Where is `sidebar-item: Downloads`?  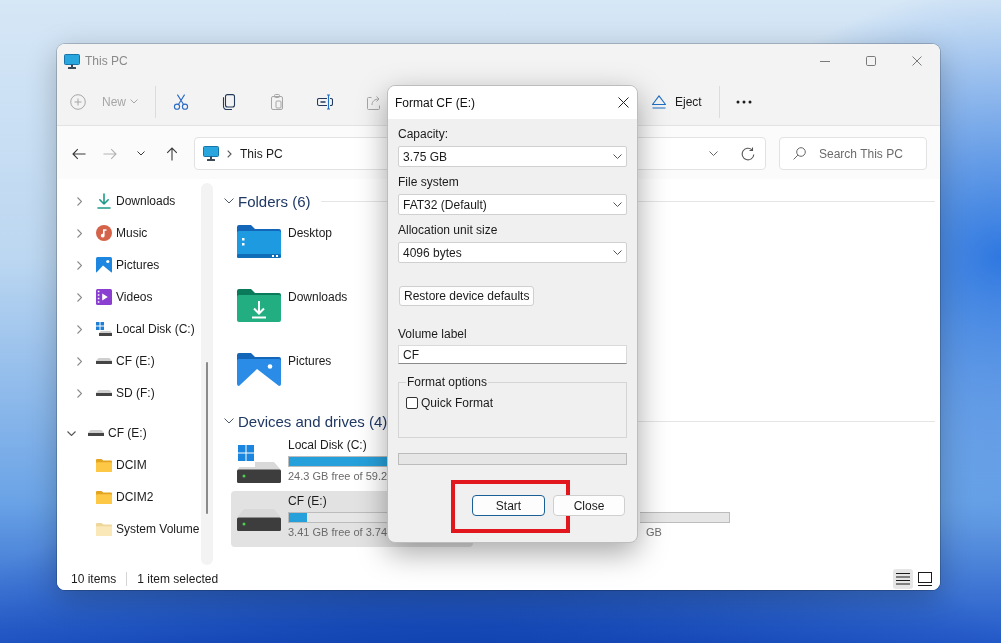 sidebar-item: Downloads is located at coordinates (136, 201).